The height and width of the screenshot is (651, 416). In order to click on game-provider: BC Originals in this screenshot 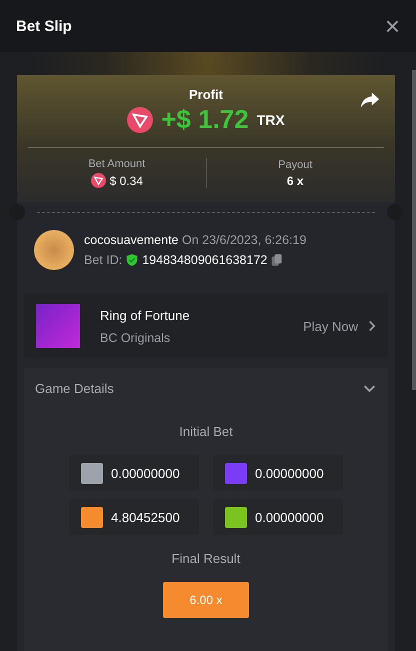, I will do `click(135, 337)`.